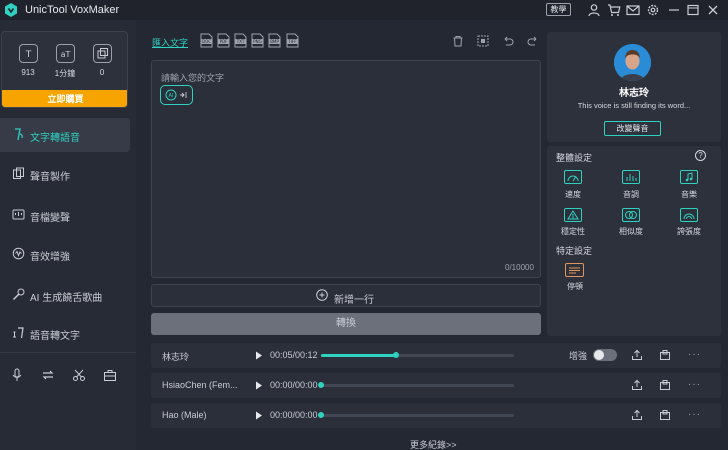 This screenshot has height=450, width=728. I want to click on sidebar-item-speech-to-text: 語音轉文字, so click(65, 333).